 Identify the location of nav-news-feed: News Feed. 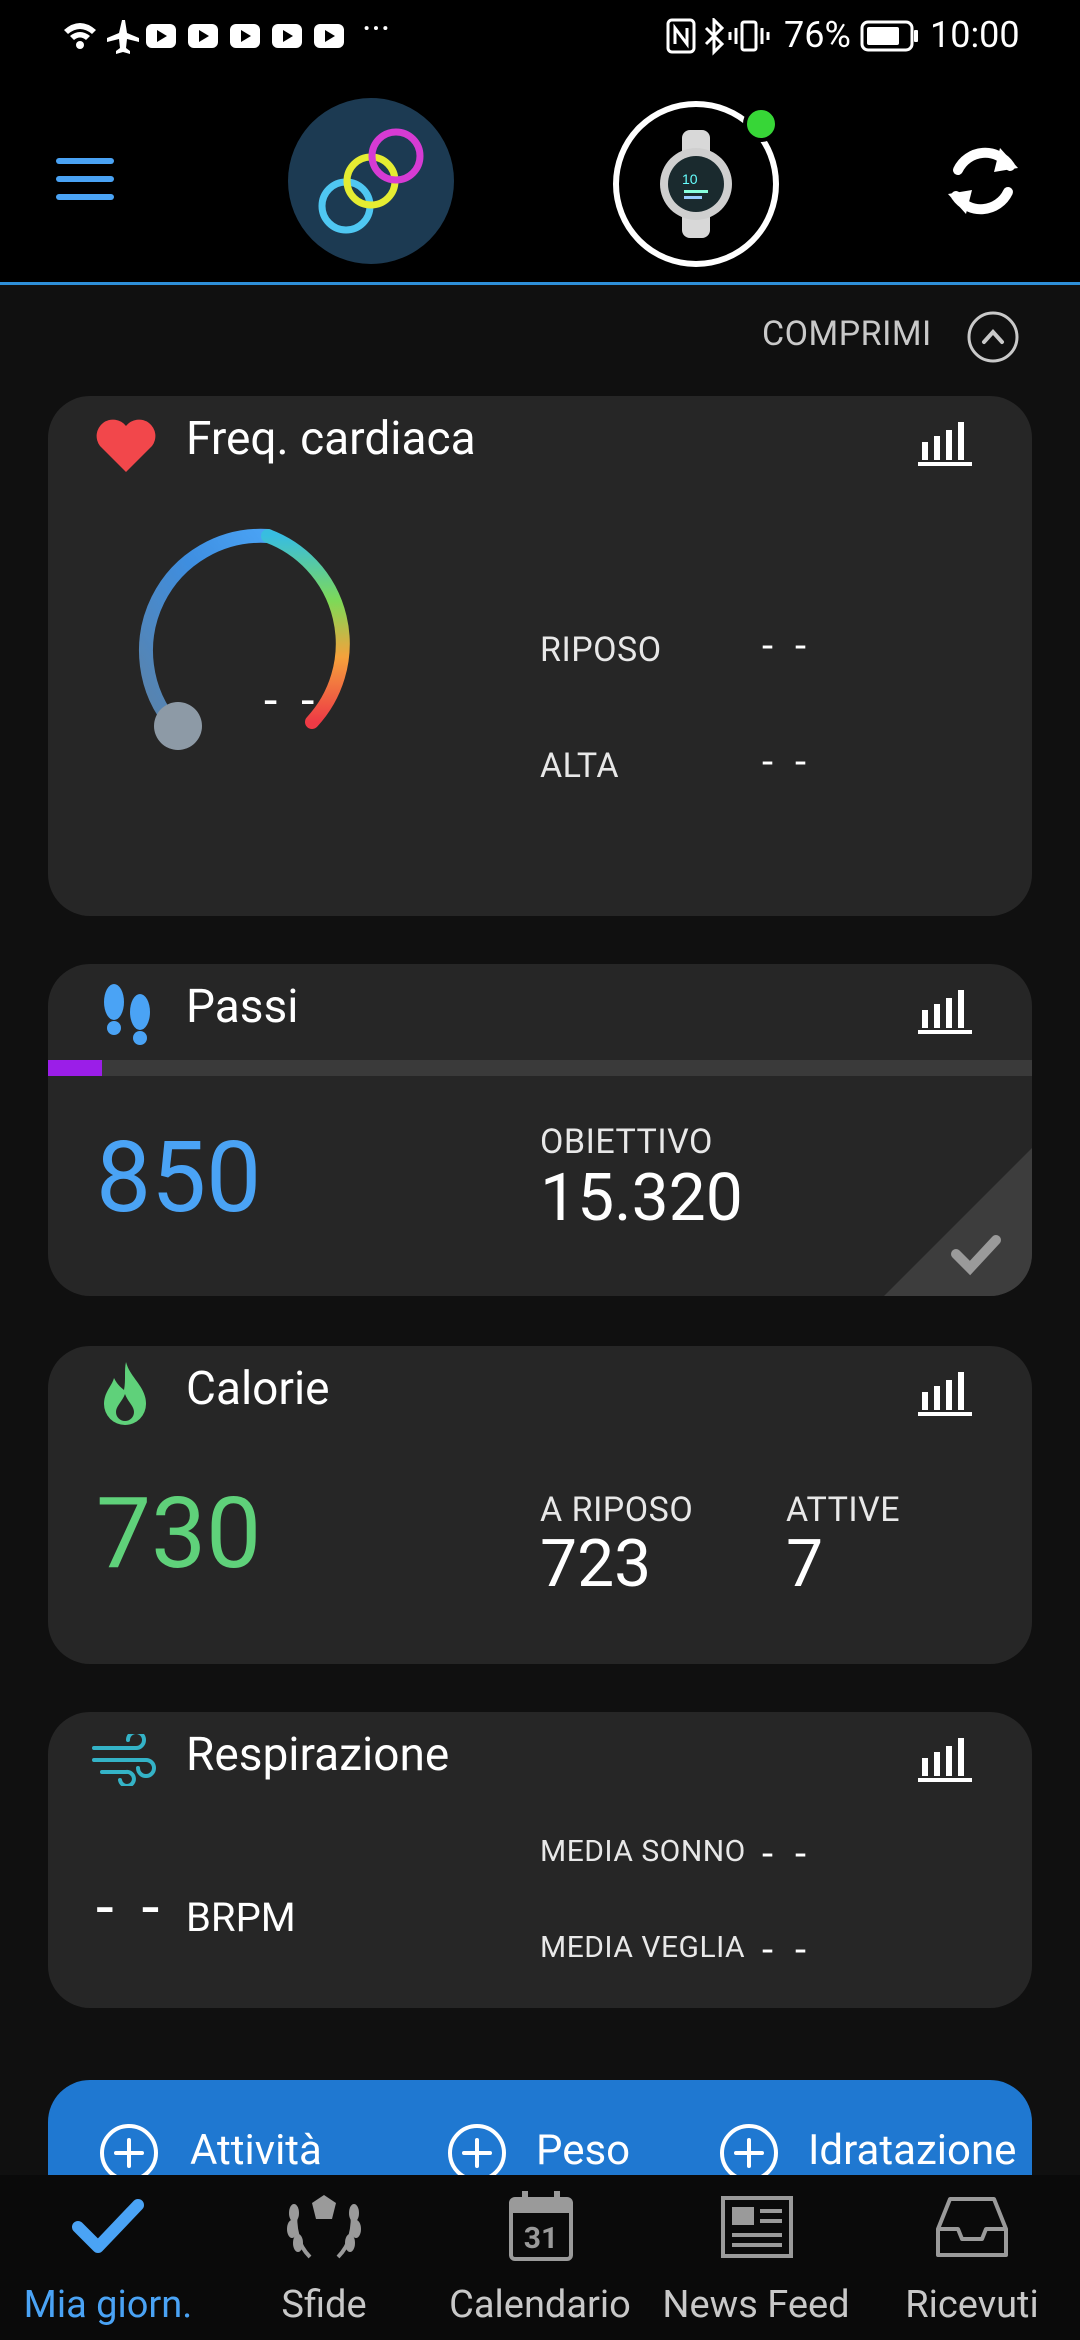
(756, 2257).